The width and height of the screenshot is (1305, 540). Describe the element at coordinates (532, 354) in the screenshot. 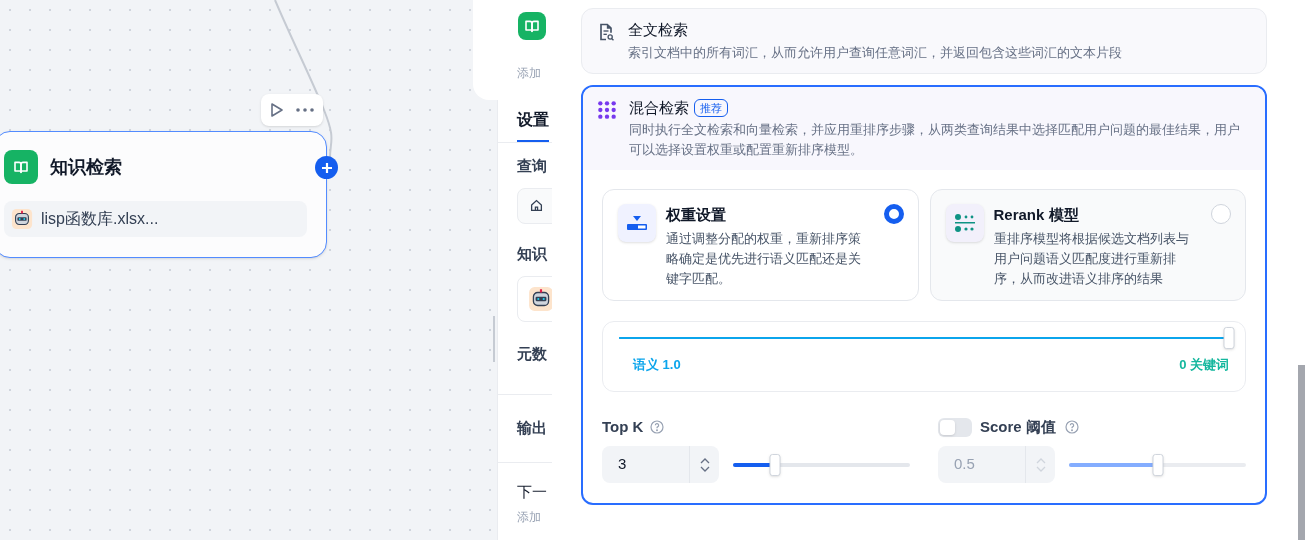

I see `section-label: 元数` at that location.